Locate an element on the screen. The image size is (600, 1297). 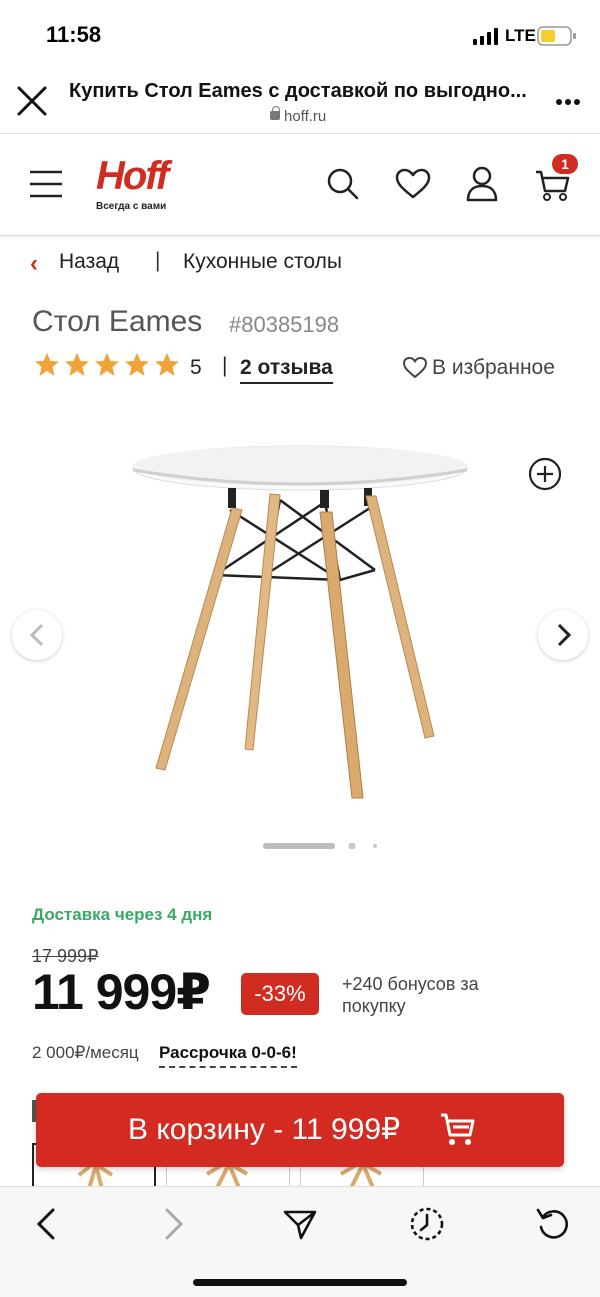
gallery-dot-active is located at coordinates (299, 846).